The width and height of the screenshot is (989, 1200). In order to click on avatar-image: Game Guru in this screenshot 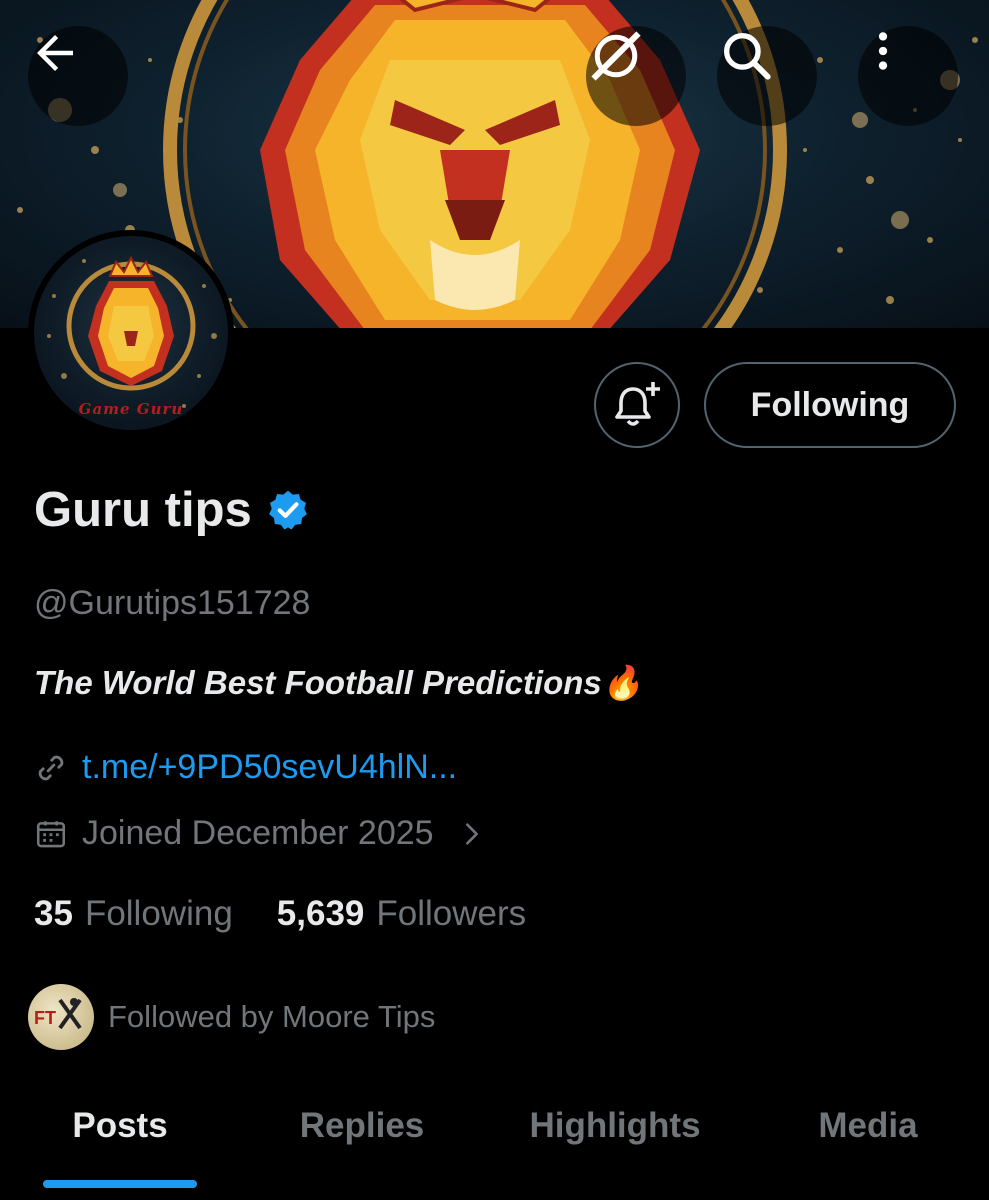, I will do `click(131, 333)`.